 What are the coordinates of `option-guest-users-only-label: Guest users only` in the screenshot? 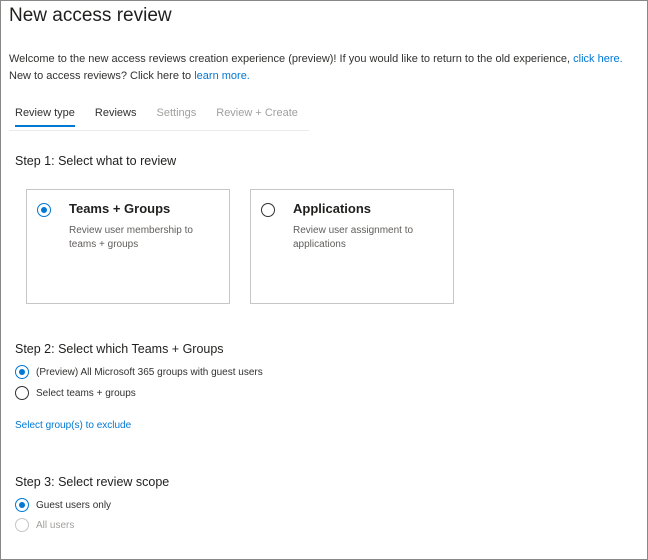 It's located at (74, 505).